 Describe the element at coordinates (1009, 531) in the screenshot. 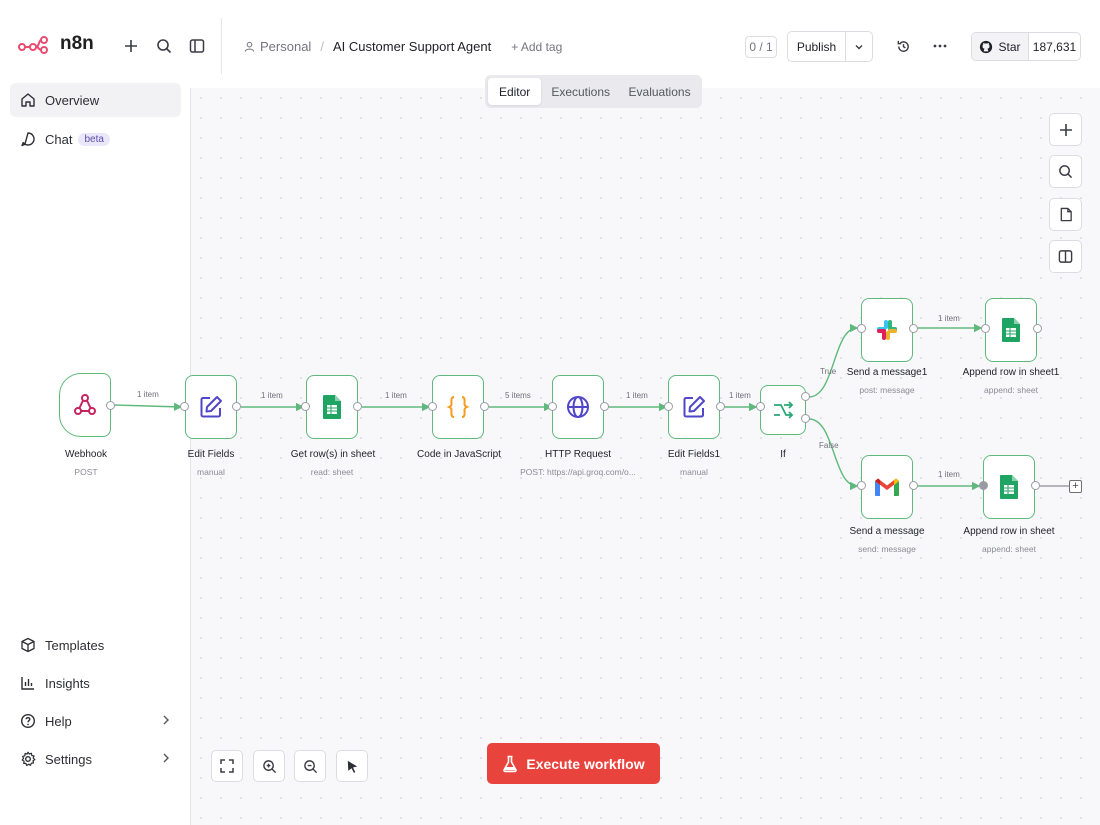

I see `node-label: Append row in sheet` at that location.